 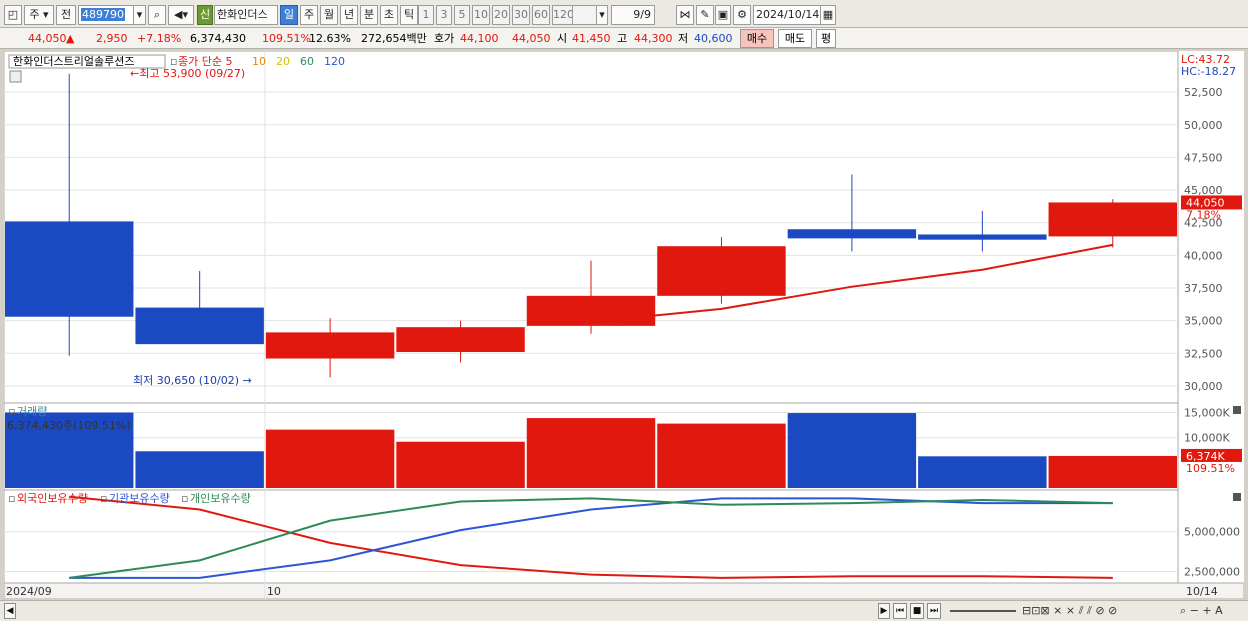 What do you see at coordinates (917, 611) in the screenshot?
I see `stop-icon: ■` at bounding box center [917, 611].